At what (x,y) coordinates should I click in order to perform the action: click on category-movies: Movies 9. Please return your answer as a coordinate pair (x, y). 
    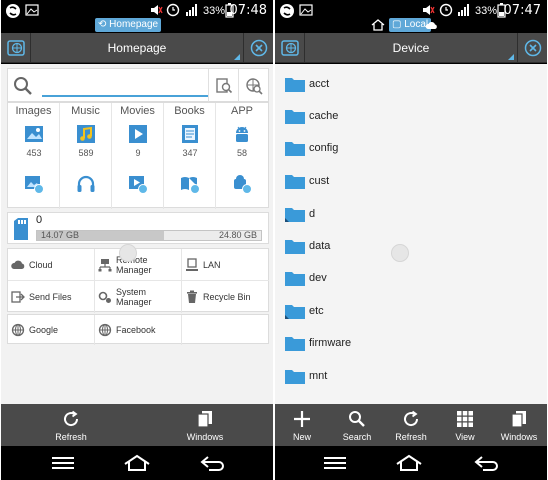
    Looking at the image, I should click on (138, 156).